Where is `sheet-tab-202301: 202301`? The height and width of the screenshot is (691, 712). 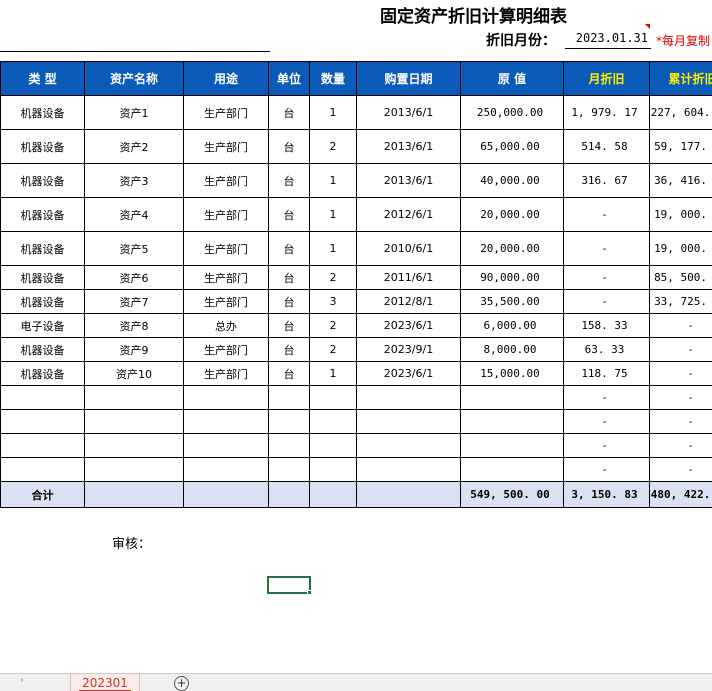
sheet-tab-202301: 202301 is located at coordinates (105, 682).